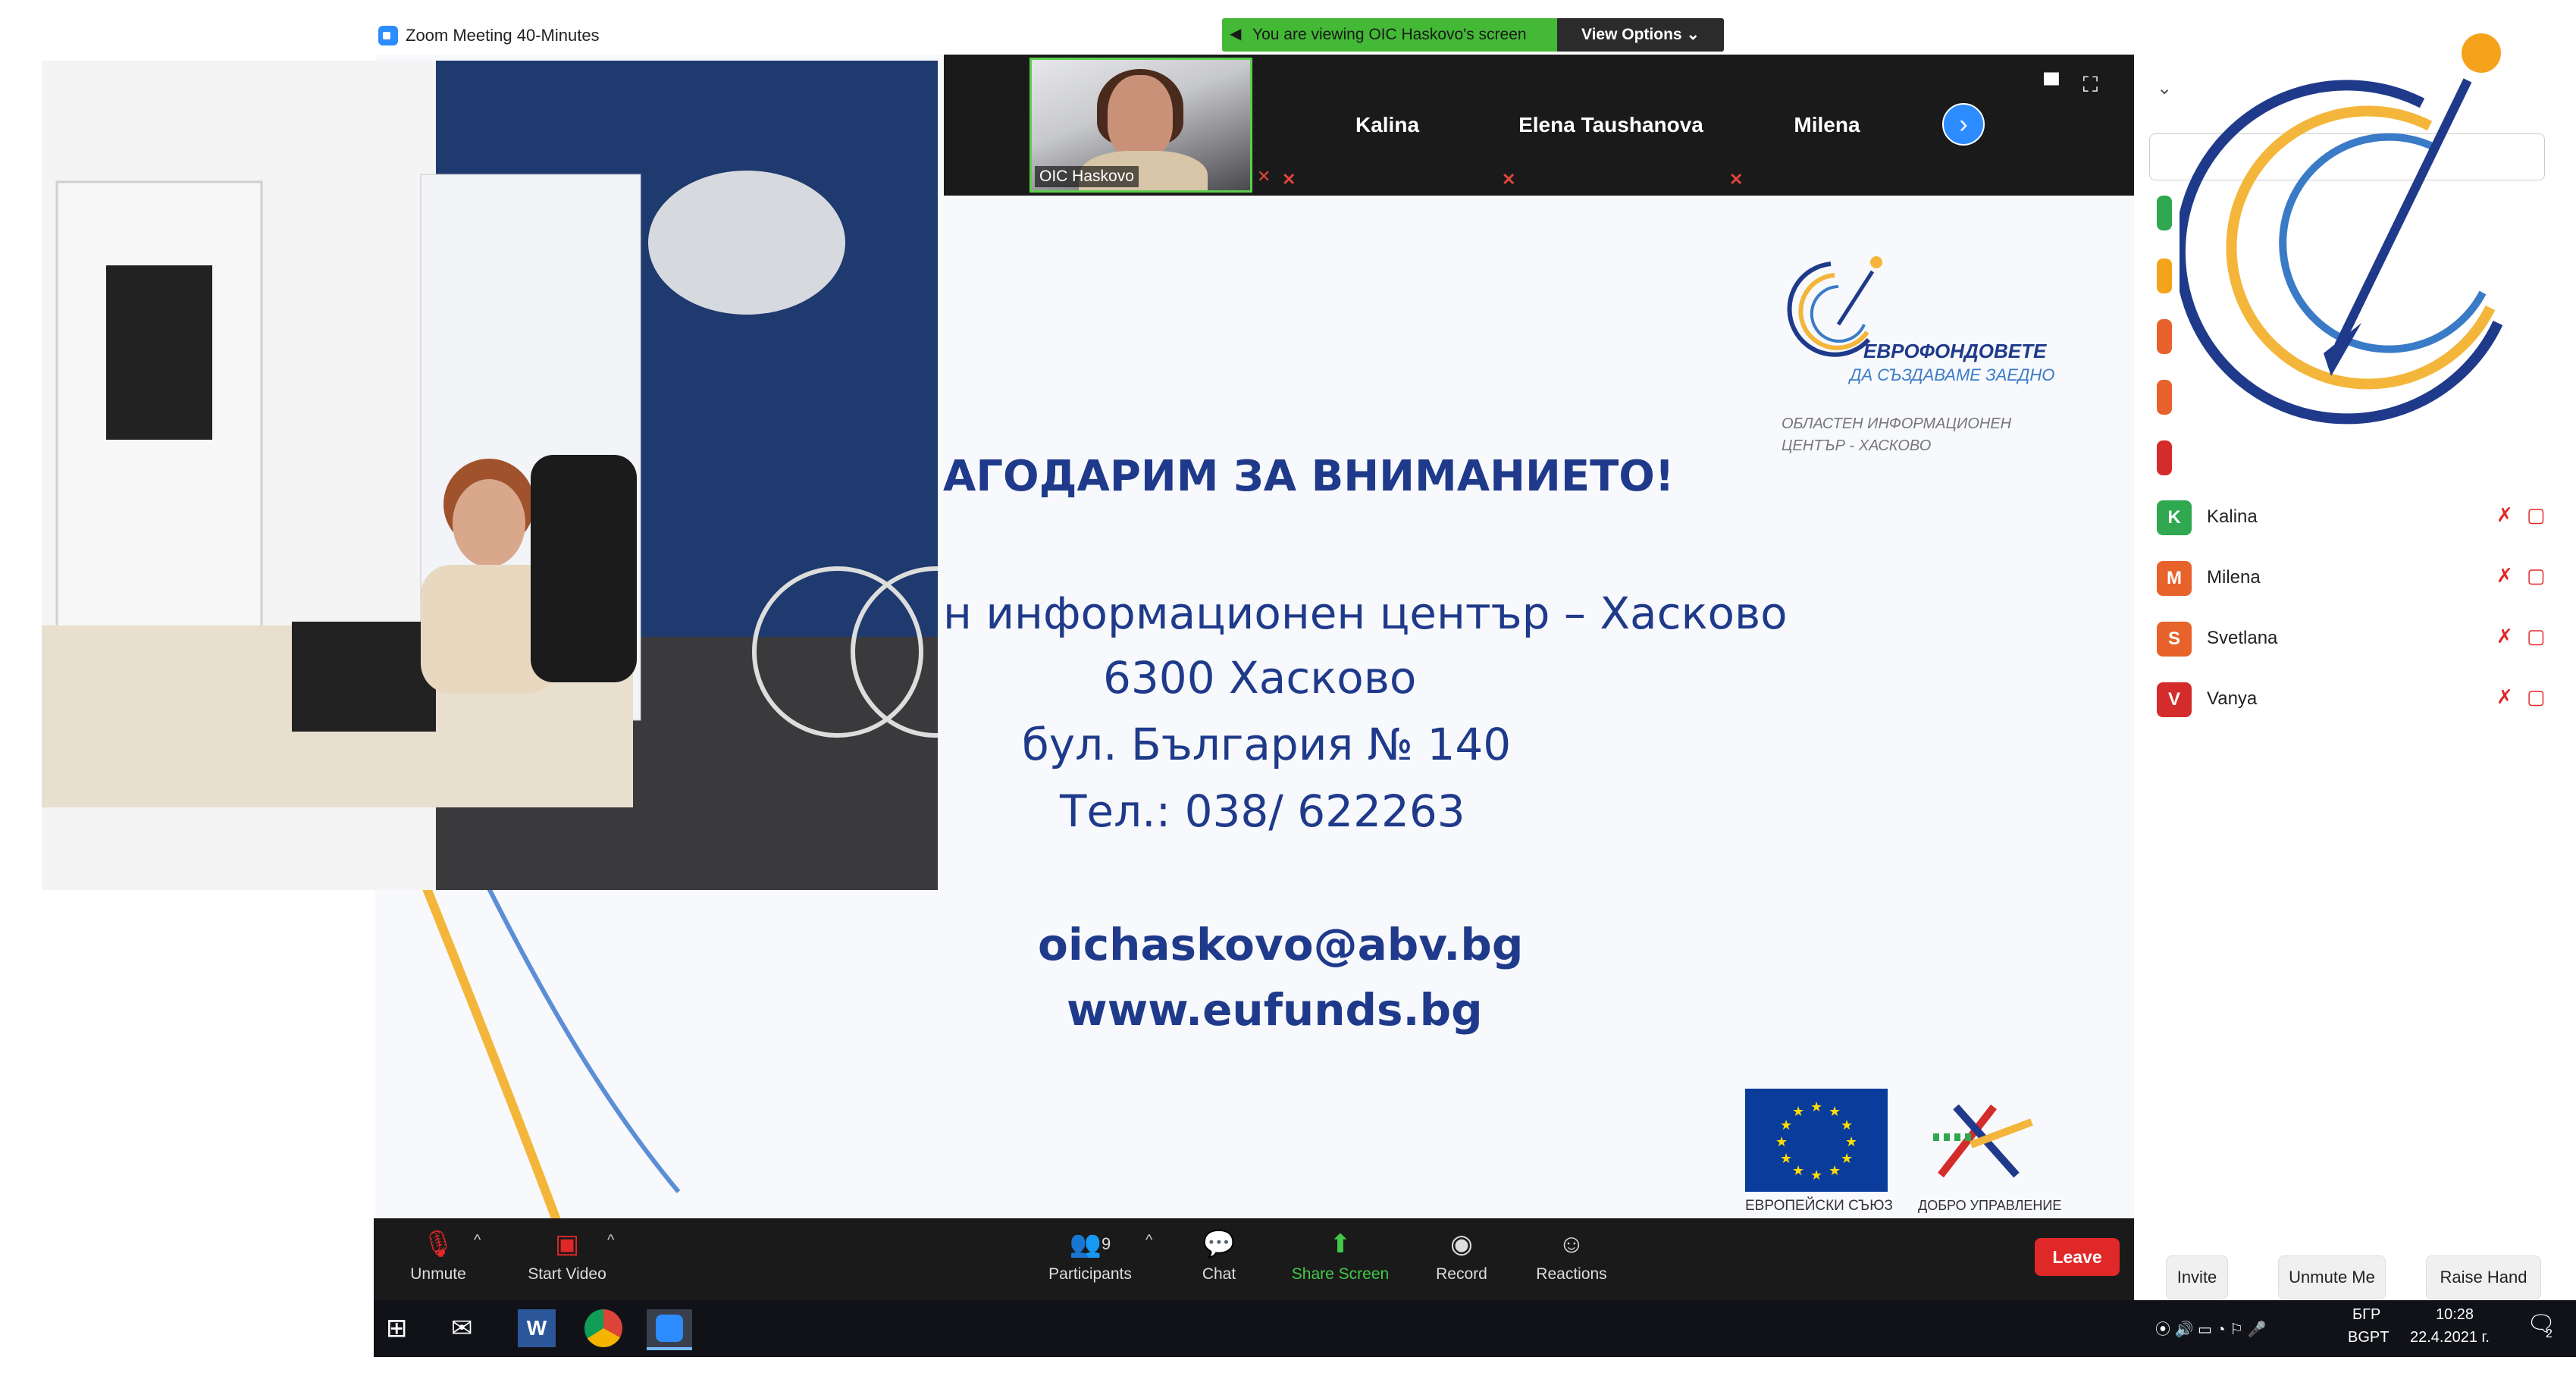  What do you see at coordinates (1897, 423) in the screenshot?
I see `slide-logo-line3: ОБЛАСТЕН ИНФОРМАЦИОНЕН` at bounding box center [1897, 423].